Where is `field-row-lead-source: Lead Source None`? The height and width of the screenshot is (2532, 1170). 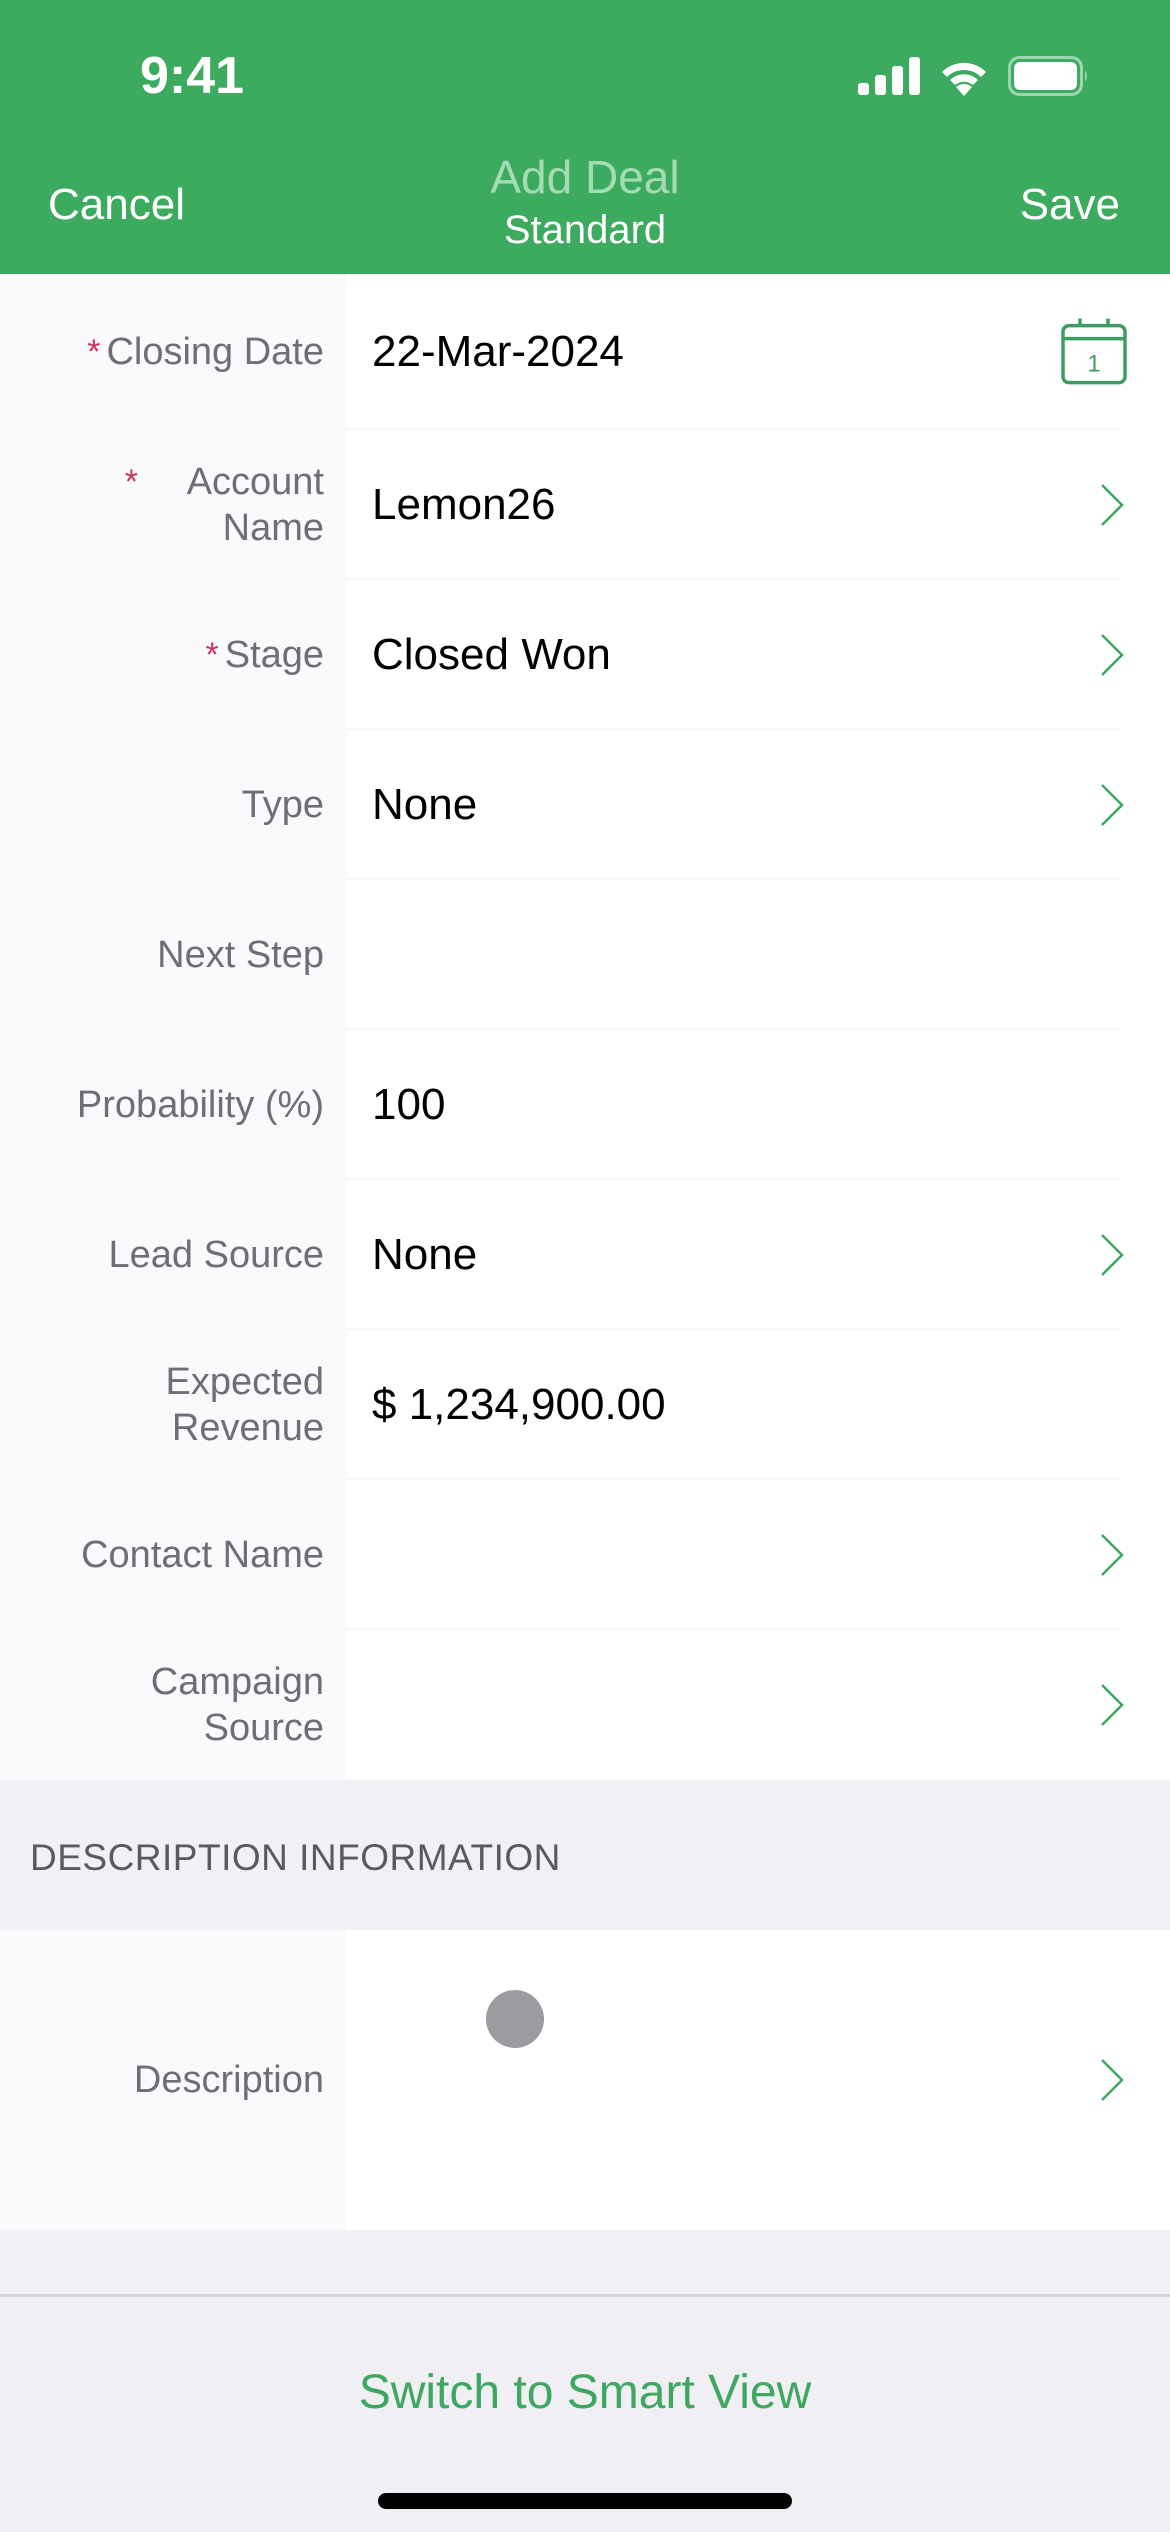
field-row-lead-source: Lead Source None is located at coordinates (585, 1255).